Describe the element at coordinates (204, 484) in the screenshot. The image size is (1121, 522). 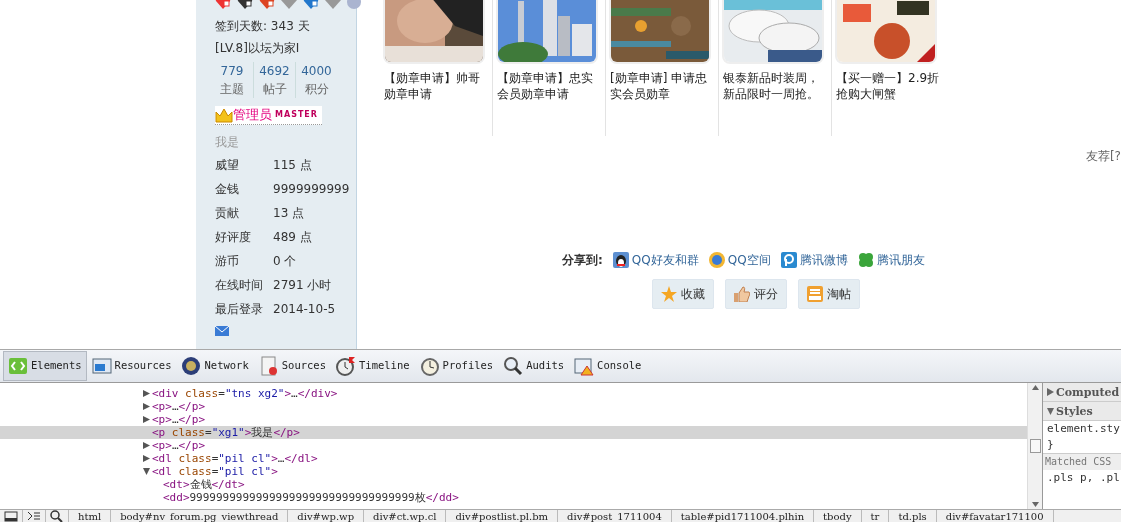
I see `dom-line: <dt>金钱</dt>` at that location.